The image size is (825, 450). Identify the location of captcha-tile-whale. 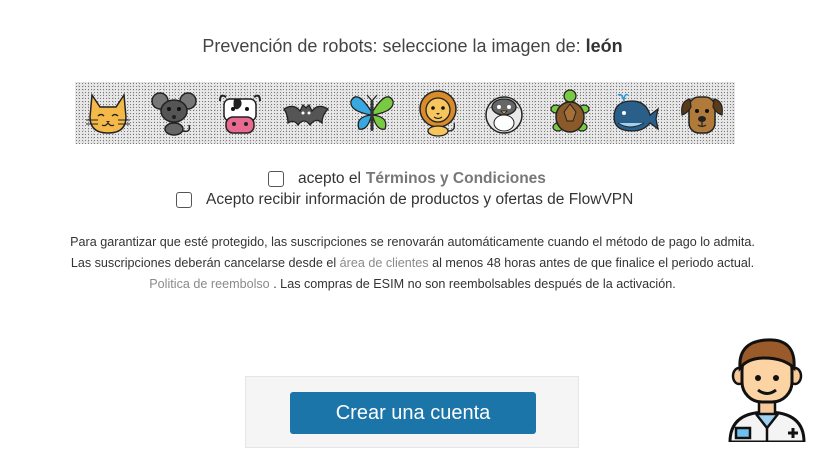
(636, 113).